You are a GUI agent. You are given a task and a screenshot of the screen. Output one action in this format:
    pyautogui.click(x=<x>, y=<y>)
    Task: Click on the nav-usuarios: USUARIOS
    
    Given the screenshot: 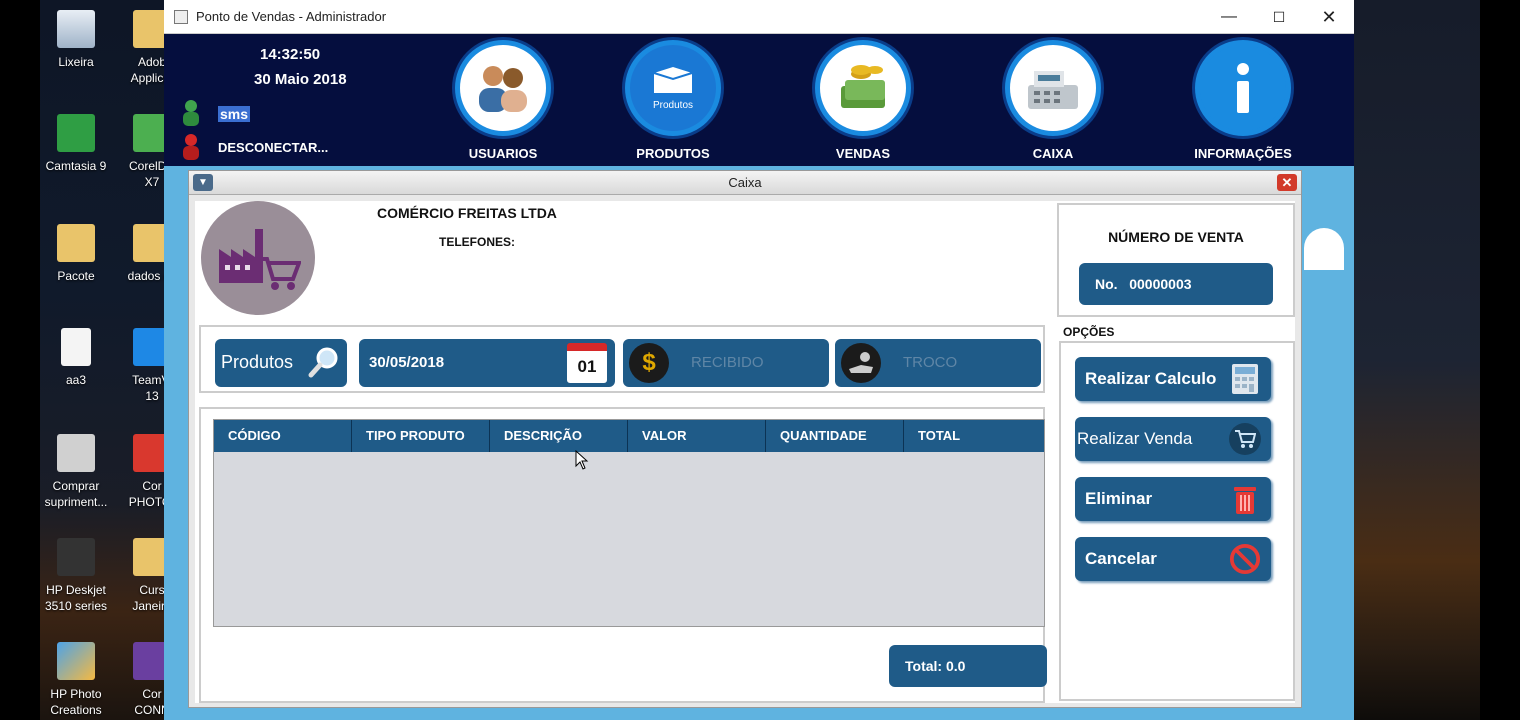 What is the action you would take?
    pyautogui.click(x=503, y=100)
    